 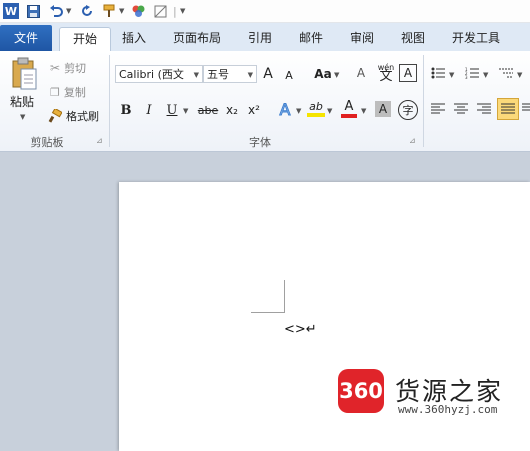 What do you see at coordinates (208, 110) in the screenshot?
I see `strikethrough-button: abe` at bounding box center [208, 110].